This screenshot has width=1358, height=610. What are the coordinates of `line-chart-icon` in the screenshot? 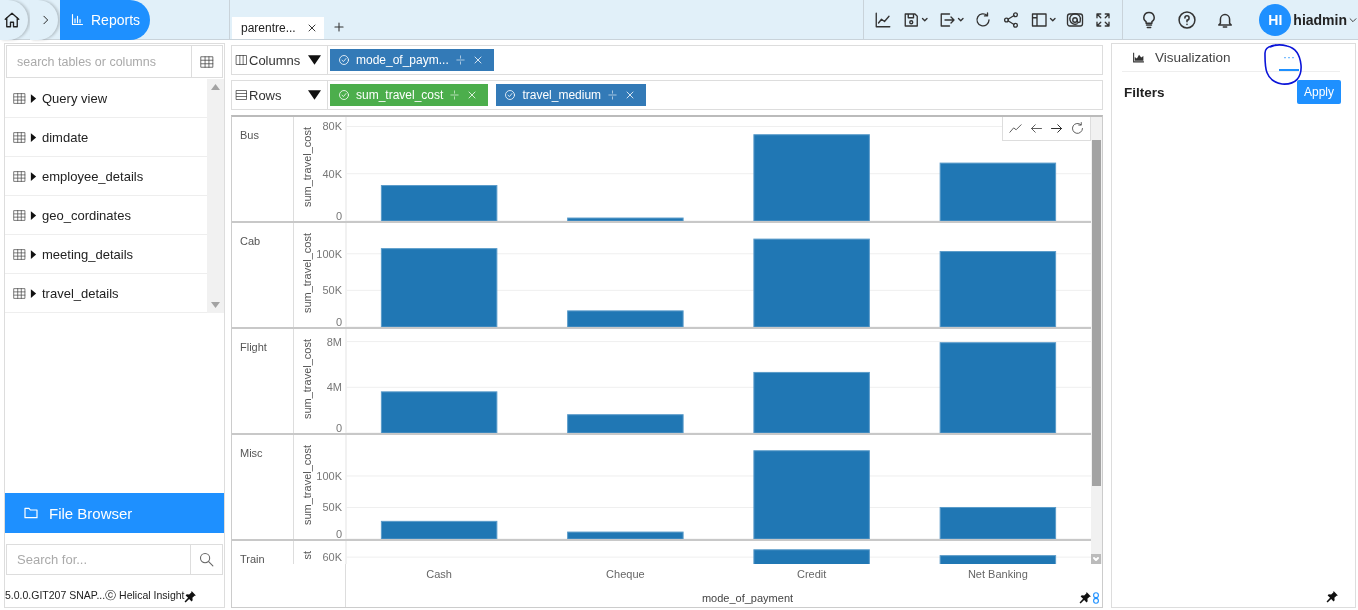 It's located at (883, 19).